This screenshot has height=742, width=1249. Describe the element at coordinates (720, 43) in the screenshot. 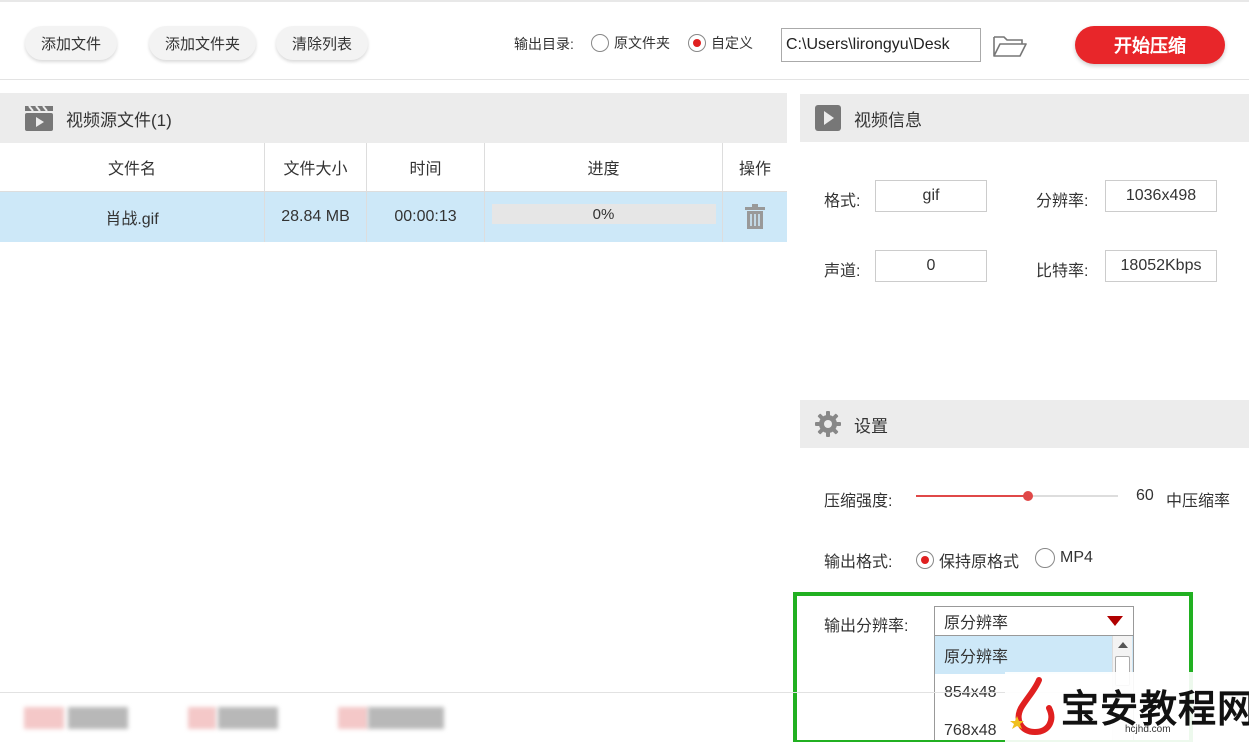

I see `radio-custom-folder: 自定义` at that location.